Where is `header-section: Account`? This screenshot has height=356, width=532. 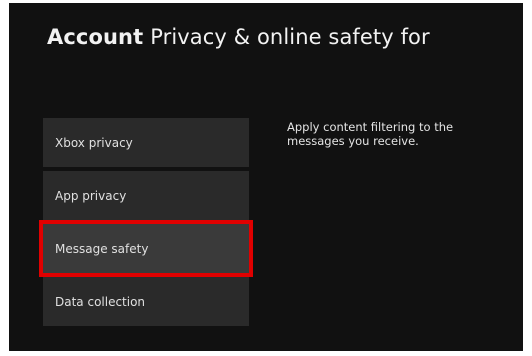 header-section: Account is located at coordinates (95, 37).